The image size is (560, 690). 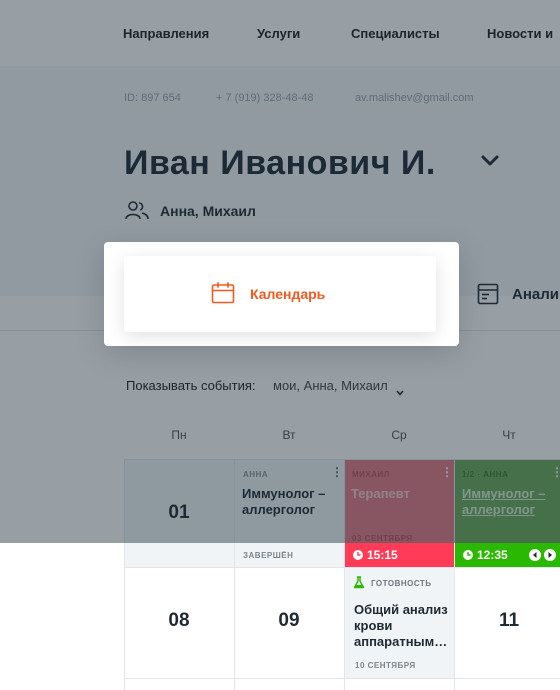 What do you see at coordinates (535, 557) in the screenshot?
I see `prev-arrow-icon` at bounding box center [535, 557].